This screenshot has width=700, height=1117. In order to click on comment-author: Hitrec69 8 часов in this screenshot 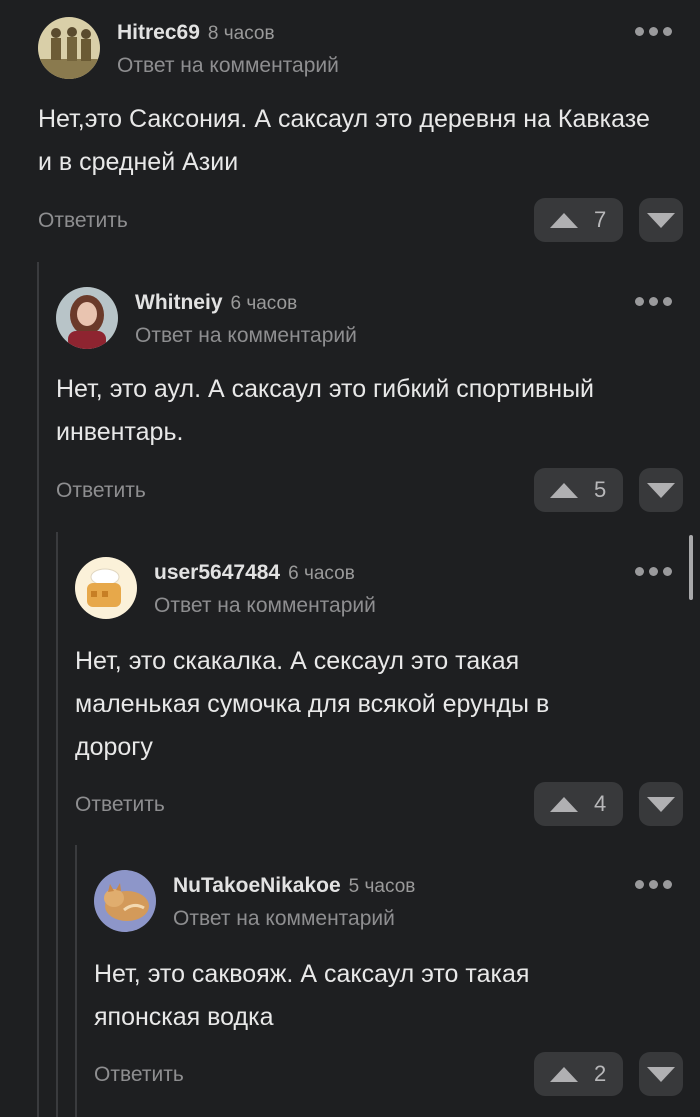, I will do `click(196, 33)`.